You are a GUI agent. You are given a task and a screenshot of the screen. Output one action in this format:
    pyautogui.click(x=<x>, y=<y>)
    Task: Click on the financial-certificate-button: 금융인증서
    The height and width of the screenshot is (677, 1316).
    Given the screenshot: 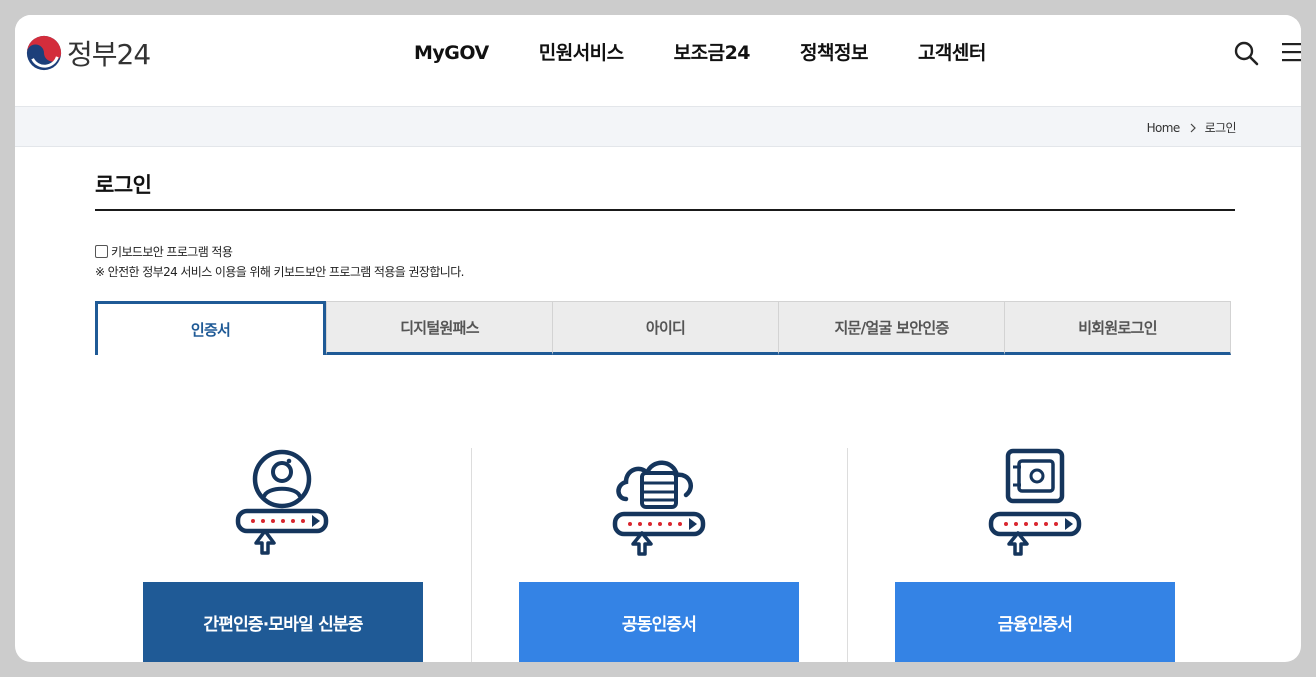 What is the action you would take?
    pyautogui.click(x=1035, y=622)
    